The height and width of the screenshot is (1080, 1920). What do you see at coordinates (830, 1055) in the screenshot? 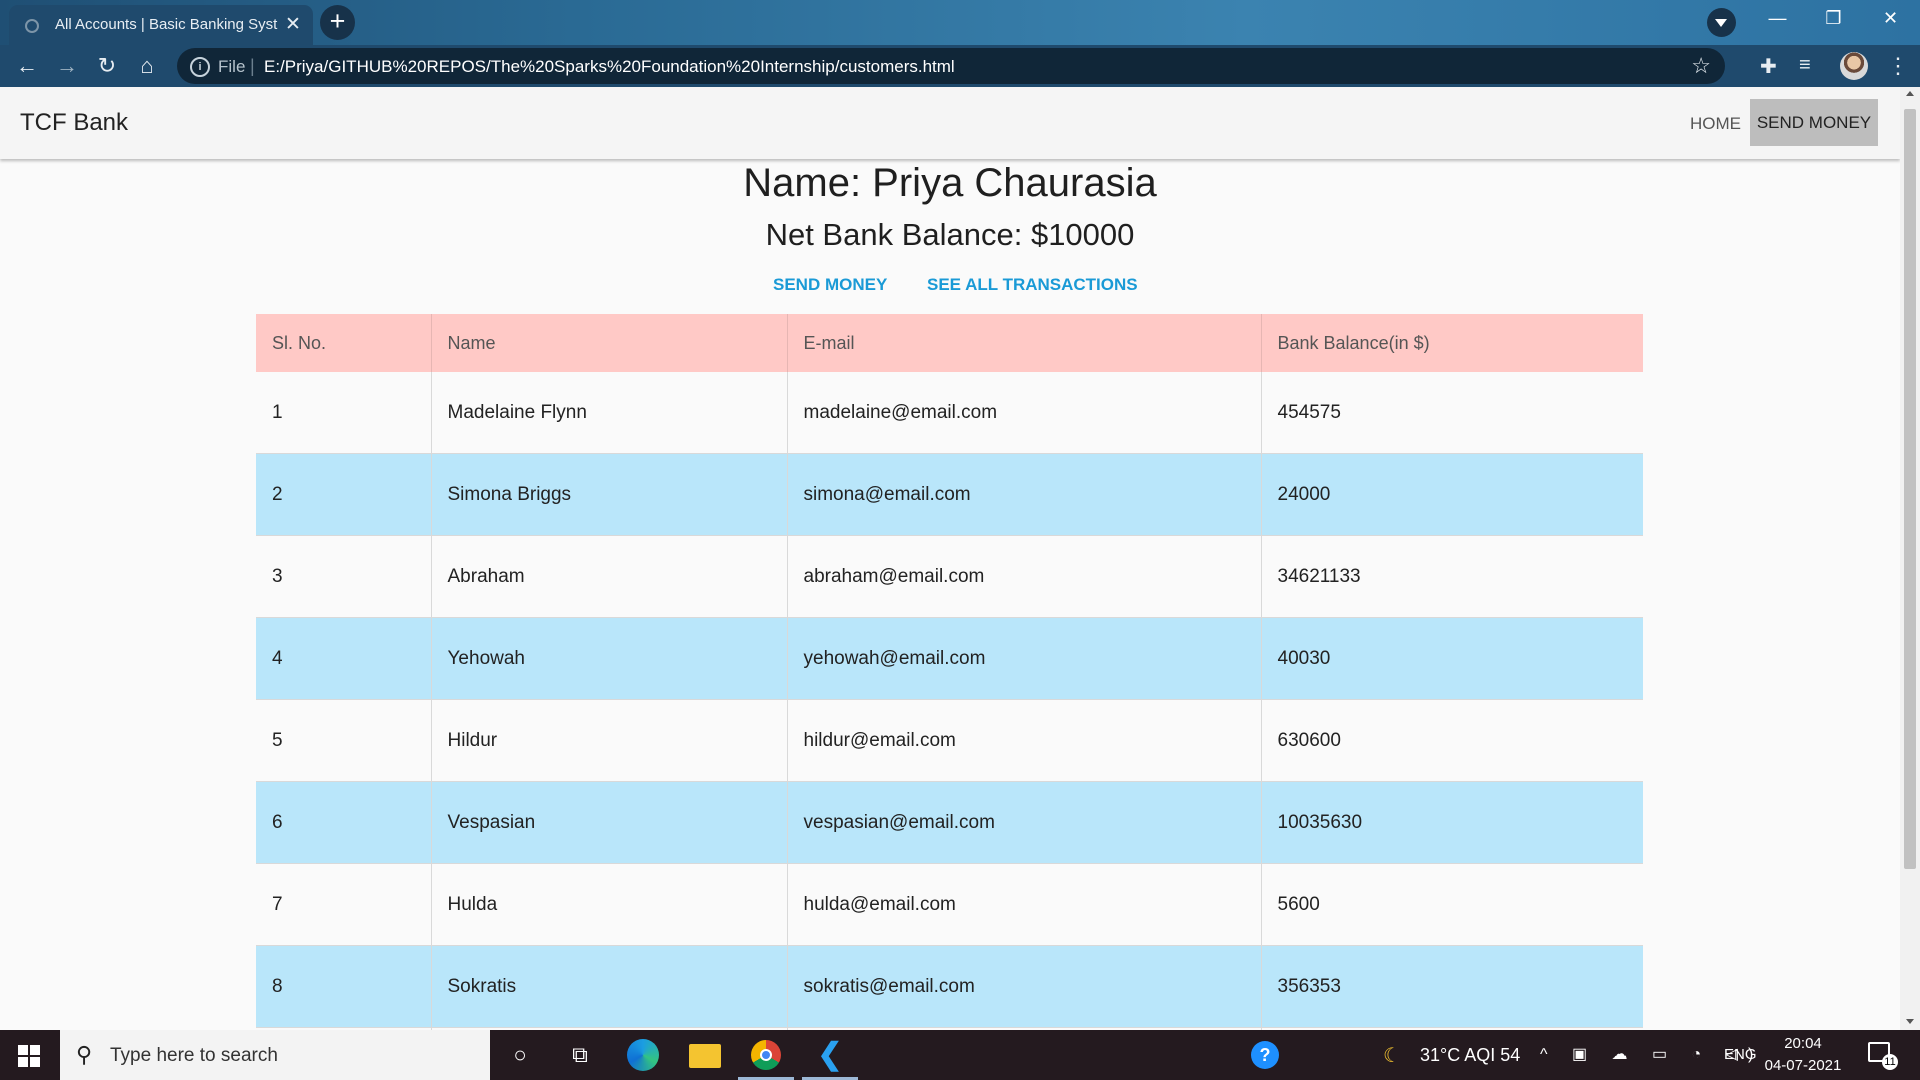
I see `vscode-icon: ❮` at bounding box center [830, 1055].